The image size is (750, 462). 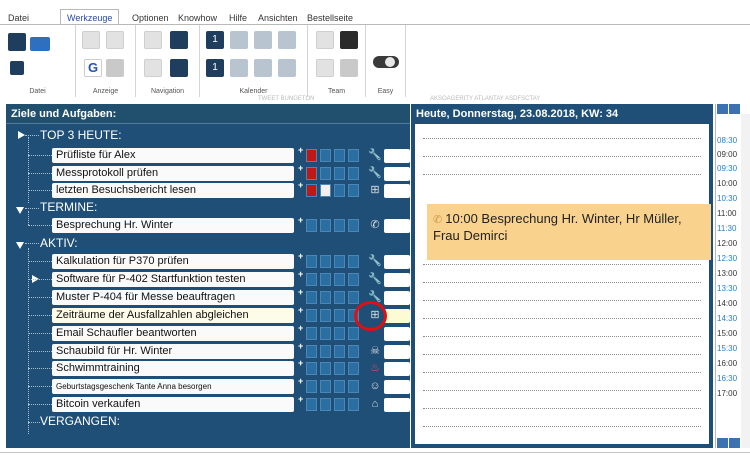 I want to click on tree-icon: ⊞, so click(x=375, y=190).